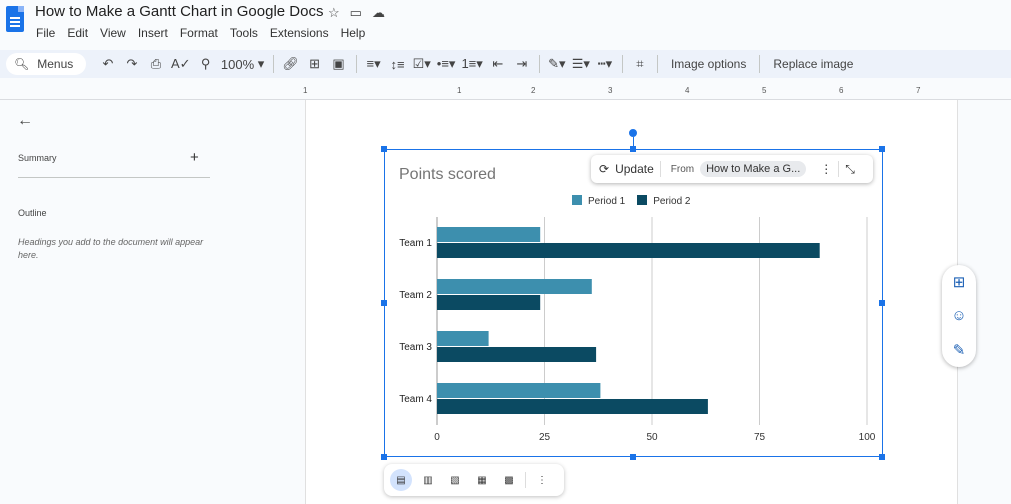 This screenshot has width=1011, height=504. I want to click on in-front-of-text-icon: ▩, so click(509, 480).